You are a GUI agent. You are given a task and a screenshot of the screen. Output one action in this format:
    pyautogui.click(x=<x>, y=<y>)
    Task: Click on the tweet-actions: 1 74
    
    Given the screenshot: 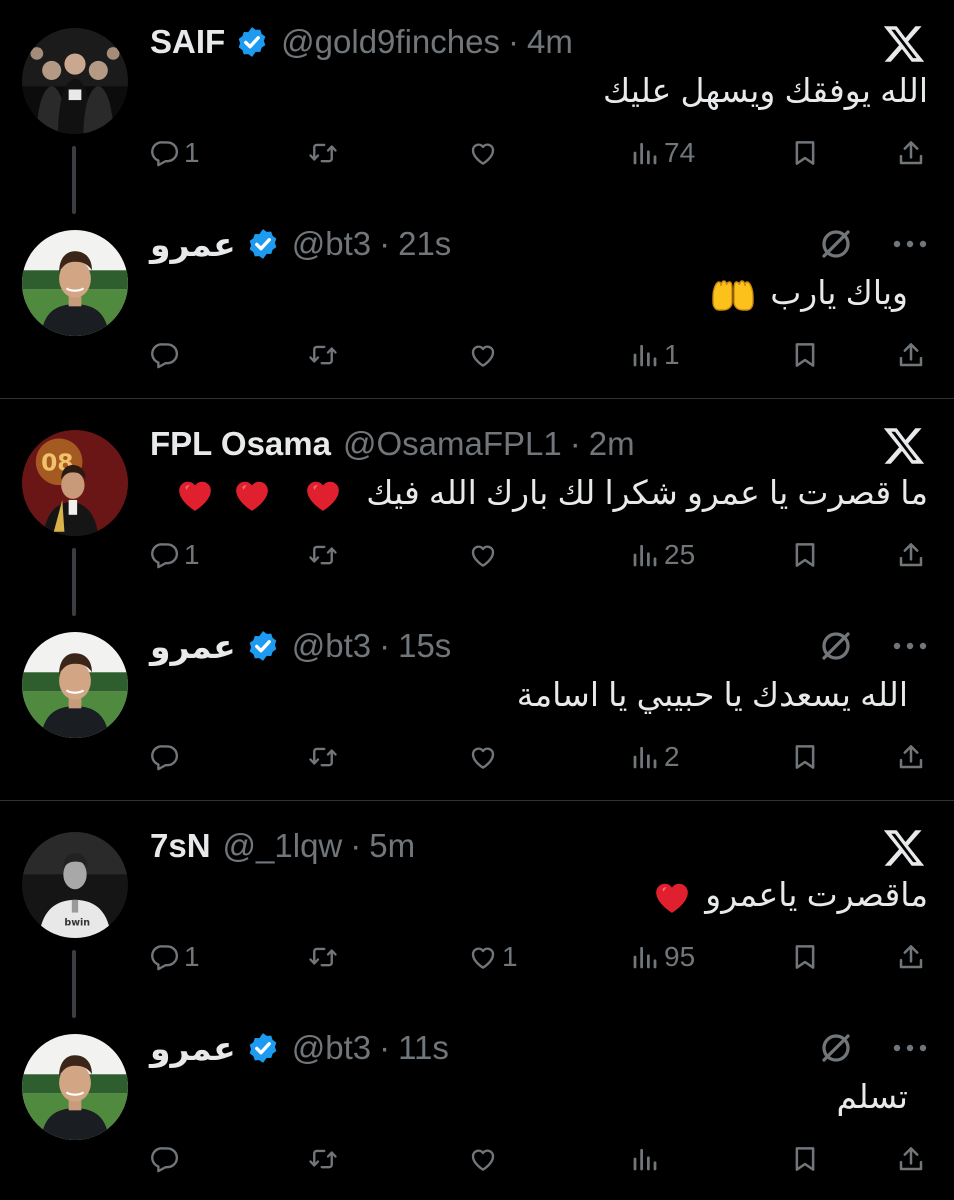 What is the action you would take?
    pyautogui.click(x=539, y=153)
    